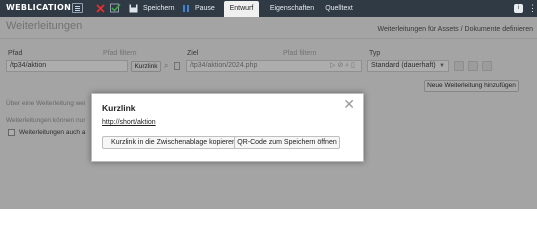 The image size is (537, 240). What do you see at coordinates (129, 122) in the screenshot?
I see `shortlink-url: http://short/aktion` at bounding box center [129, 122].